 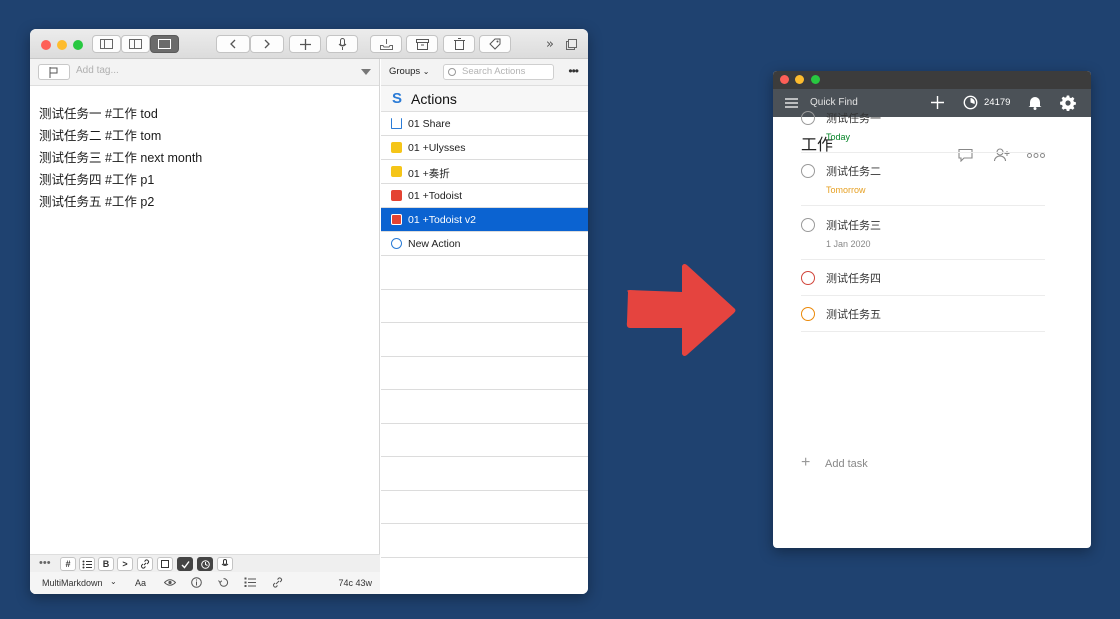 What do you see at coordinates (68, 564) in the screenshot?
I see `heading-key: #` at bounding box center [68, 564].